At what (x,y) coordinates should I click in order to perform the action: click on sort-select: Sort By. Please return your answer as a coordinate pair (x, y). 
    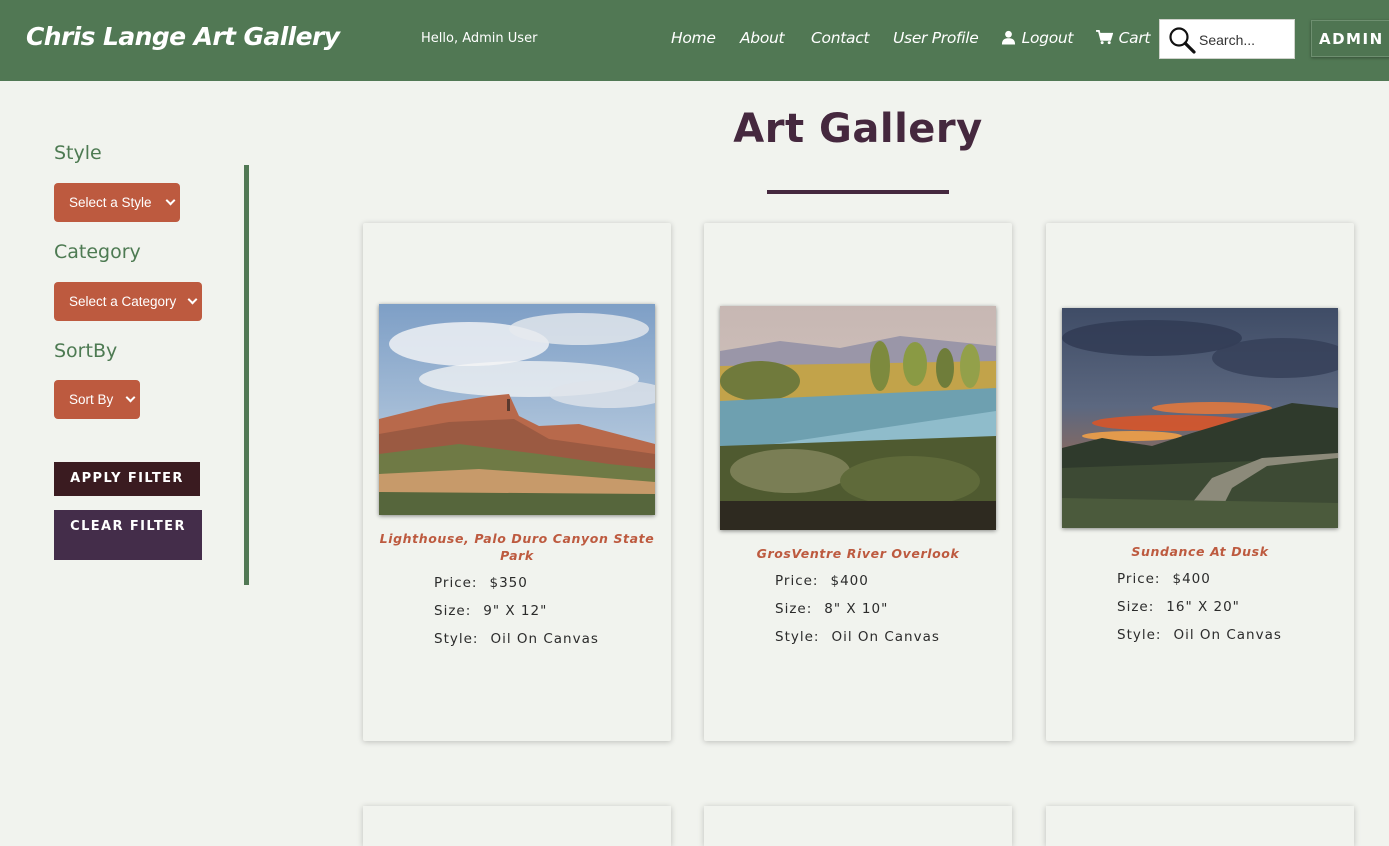
    Looking at the image, I should click on (97, 399).